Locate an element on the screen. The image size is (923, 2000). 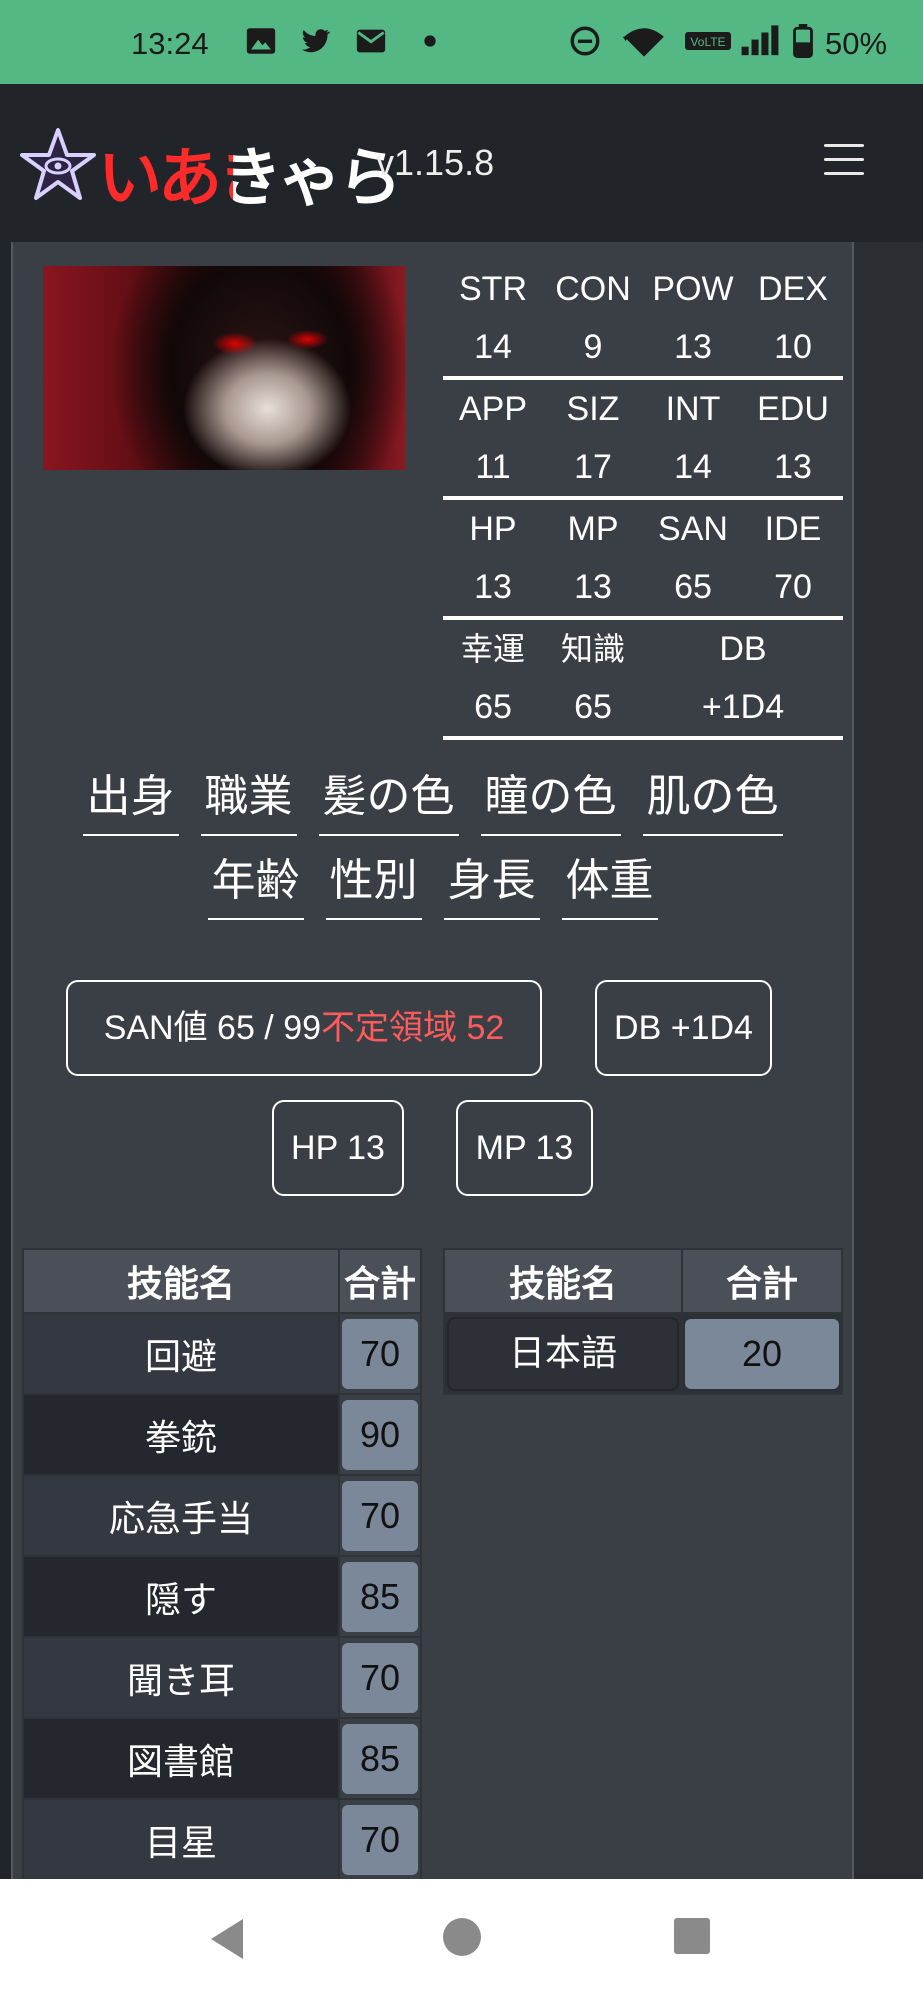
skill-name: 拳銃 is located at coordinates (181, 1434).